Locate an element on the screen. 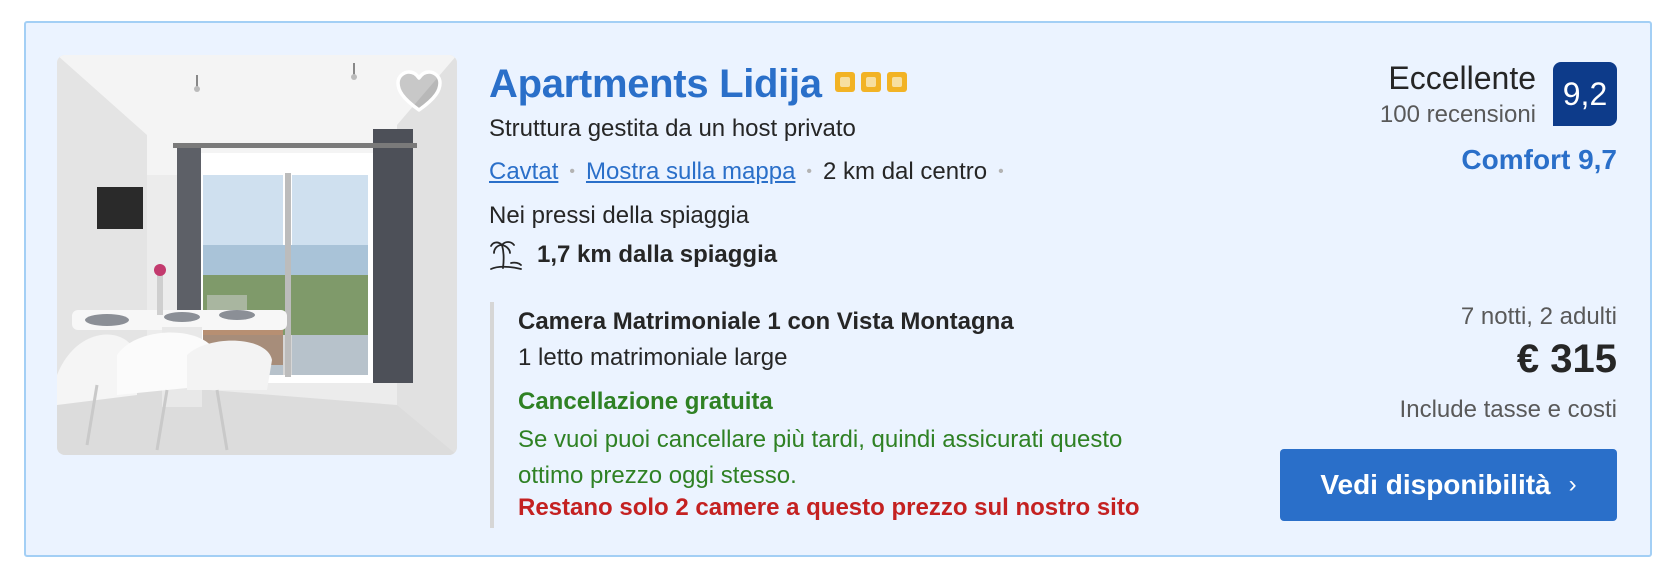 The height and width of the screenshot is (584, 1676). property-name-link: Apartments Lidija is located at coordinates (655, 84).